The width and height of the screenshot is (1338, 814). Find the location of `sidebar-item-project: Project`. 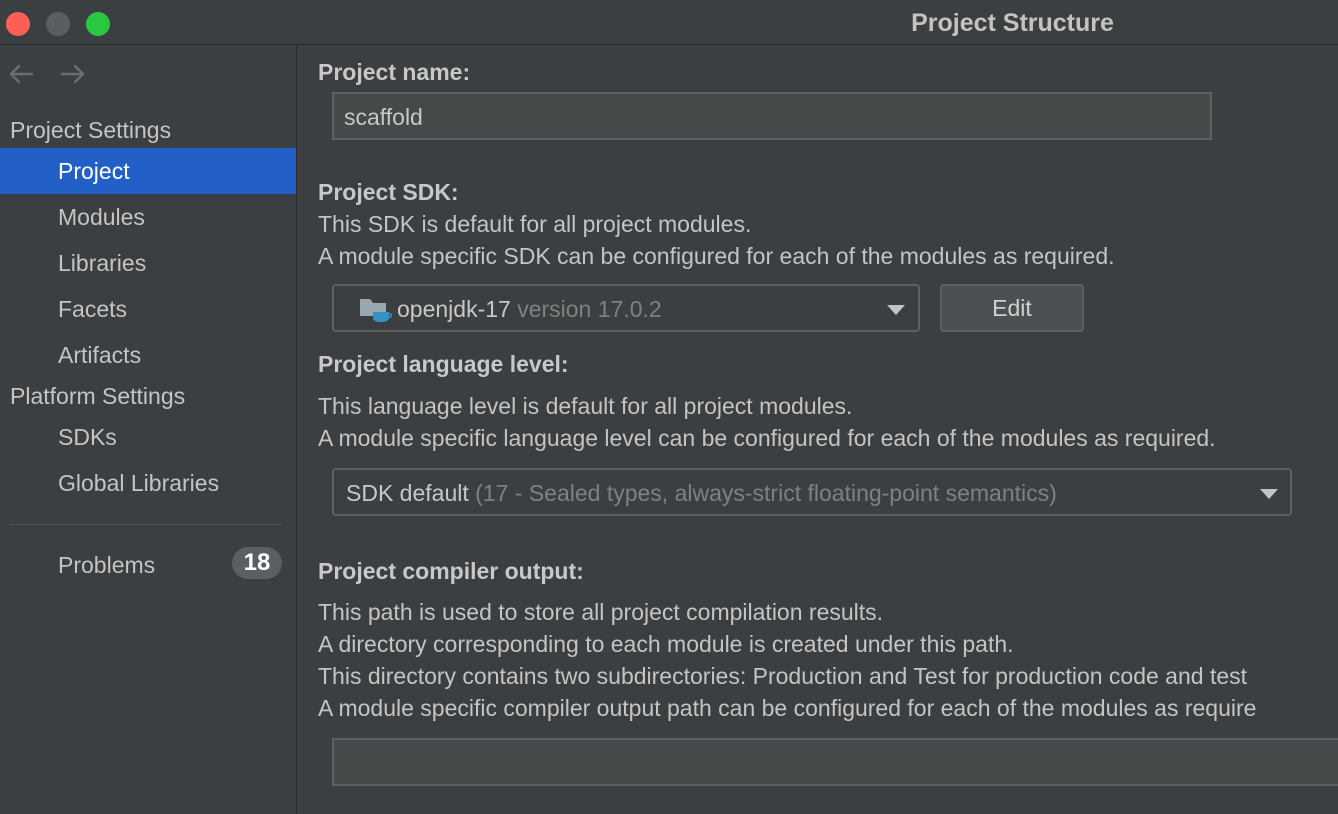

sidebar-item-project: Project is located at coordinates (148, 171).